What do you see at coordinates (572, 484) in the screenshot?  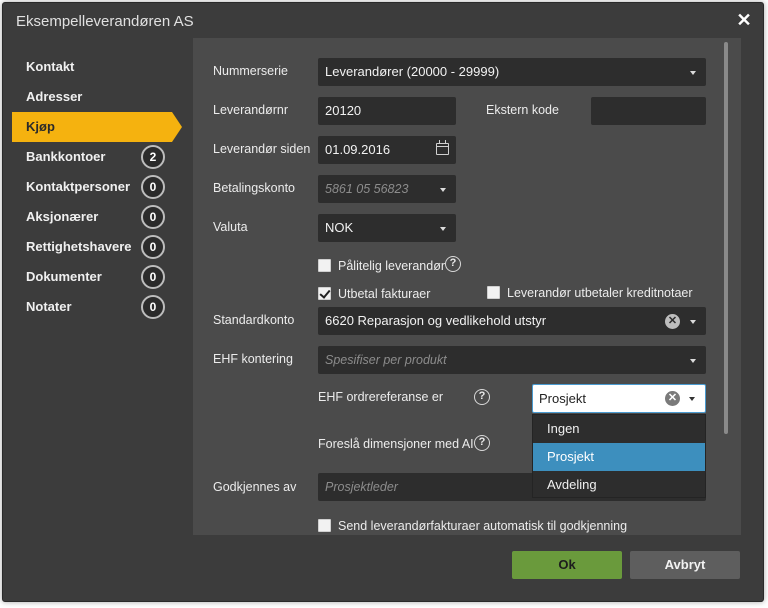 I see `option-label: Avdeling` at bounding box center [572, 484].